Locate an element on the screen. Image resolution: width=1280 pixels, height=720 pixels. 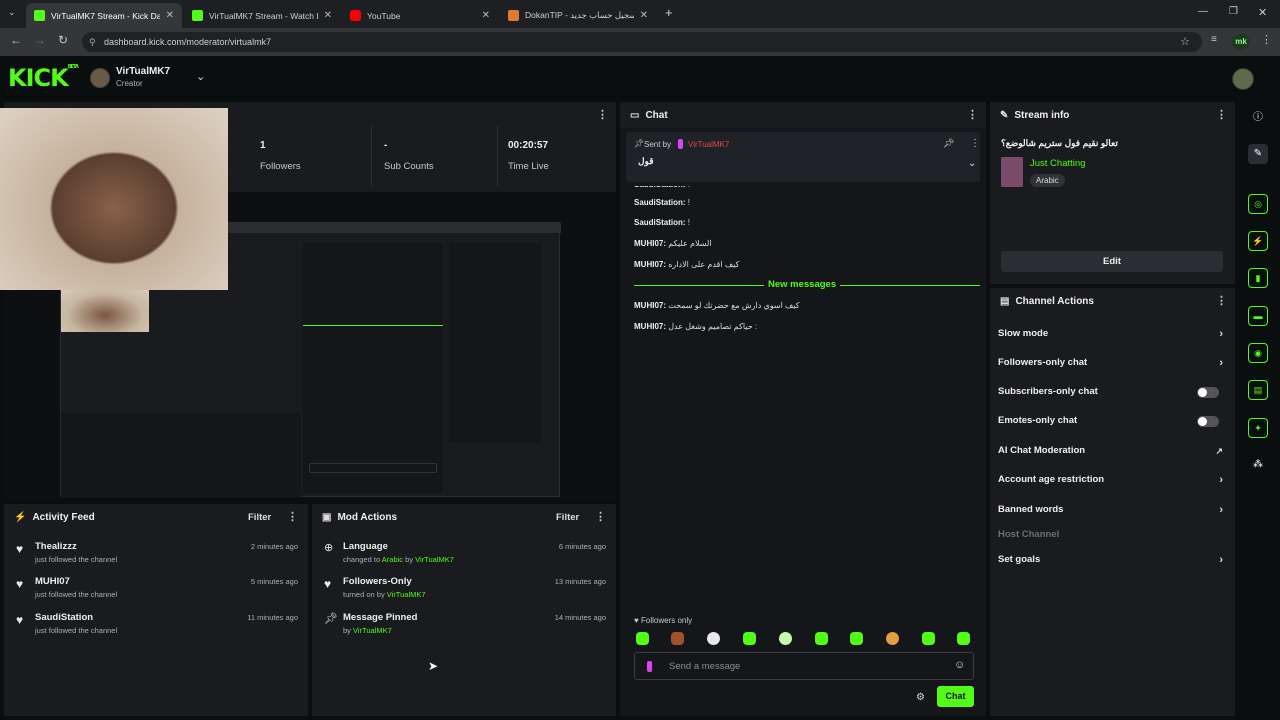
site-info-icon: ⚲ is located at coordinates (92, 42).